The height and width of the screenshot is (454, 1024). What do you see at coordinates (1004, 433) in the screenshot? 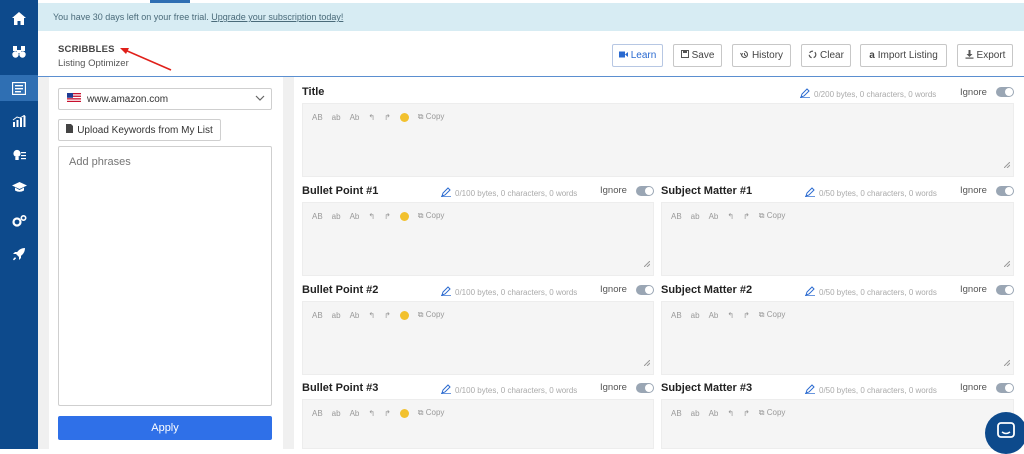
I see `chat-launcher-button` at bounding box center [1004, 433].